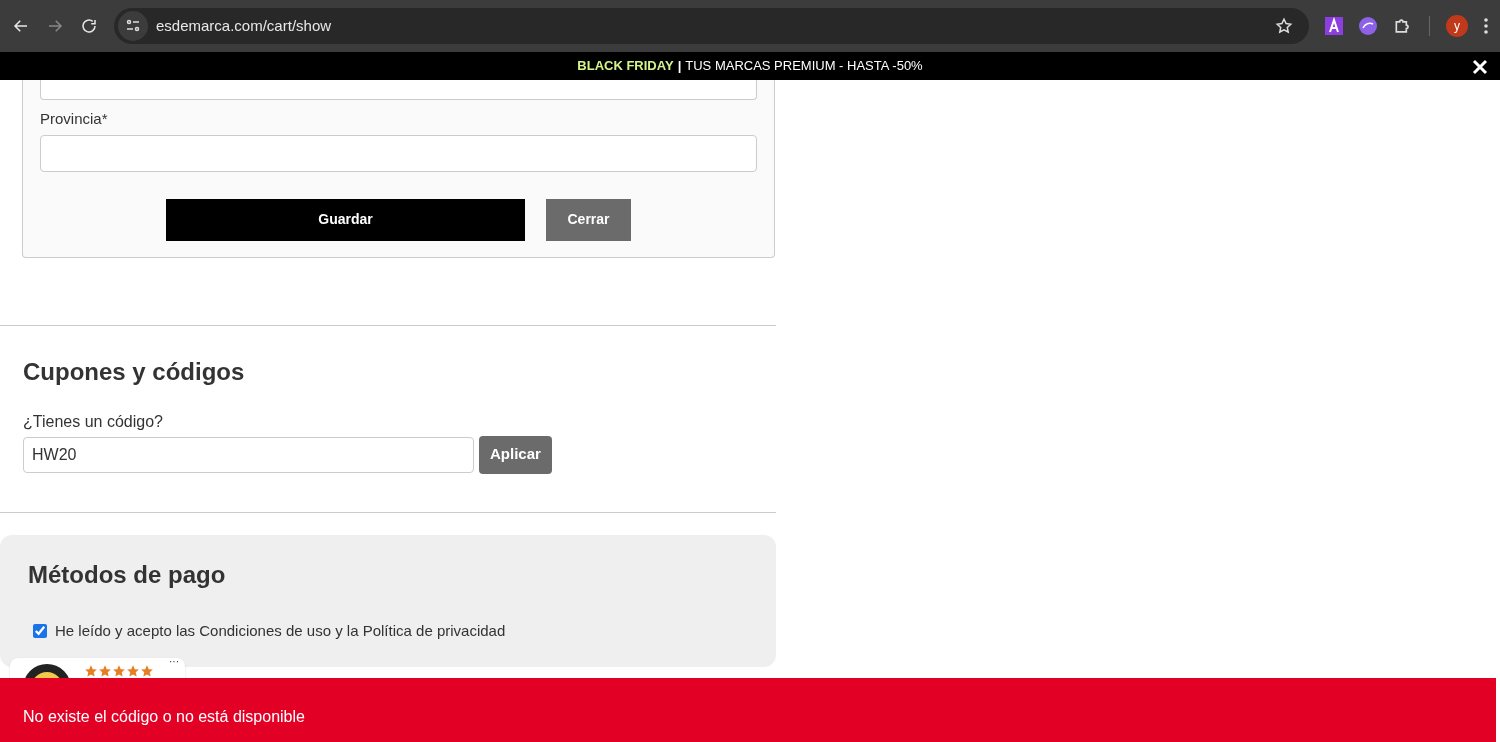  What do you see at coordinates (40, 630) in the screenshot?
I see `terms-checkbox` at bounding box center [40, 630].